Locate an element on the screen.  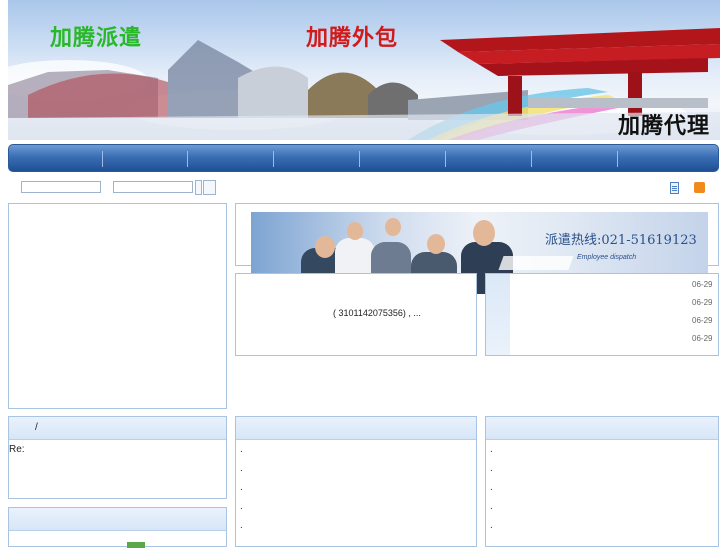
right-list-header is located at coordinates (602, 428).